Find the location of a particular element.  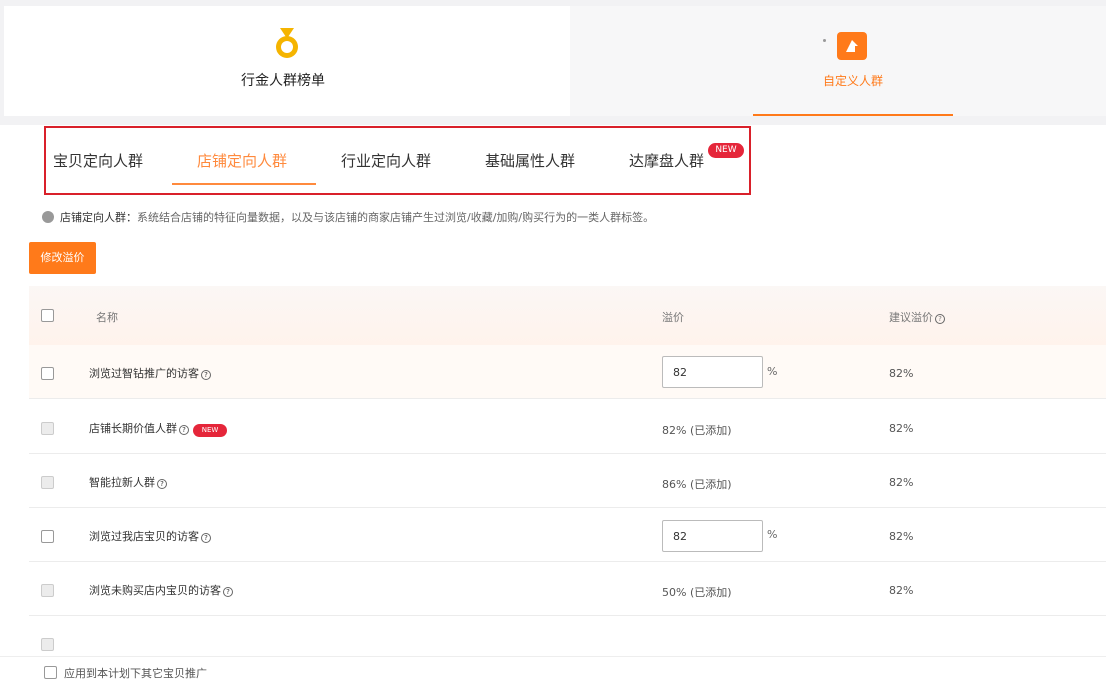

table-row is located at coordinates (567, 481).